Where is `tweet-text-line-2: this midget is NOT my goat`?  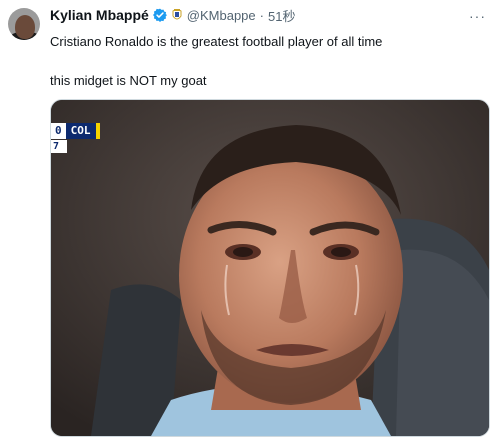
tweet-text-line-2: this midget is NOT my goat is located at coordinates (128, 80).